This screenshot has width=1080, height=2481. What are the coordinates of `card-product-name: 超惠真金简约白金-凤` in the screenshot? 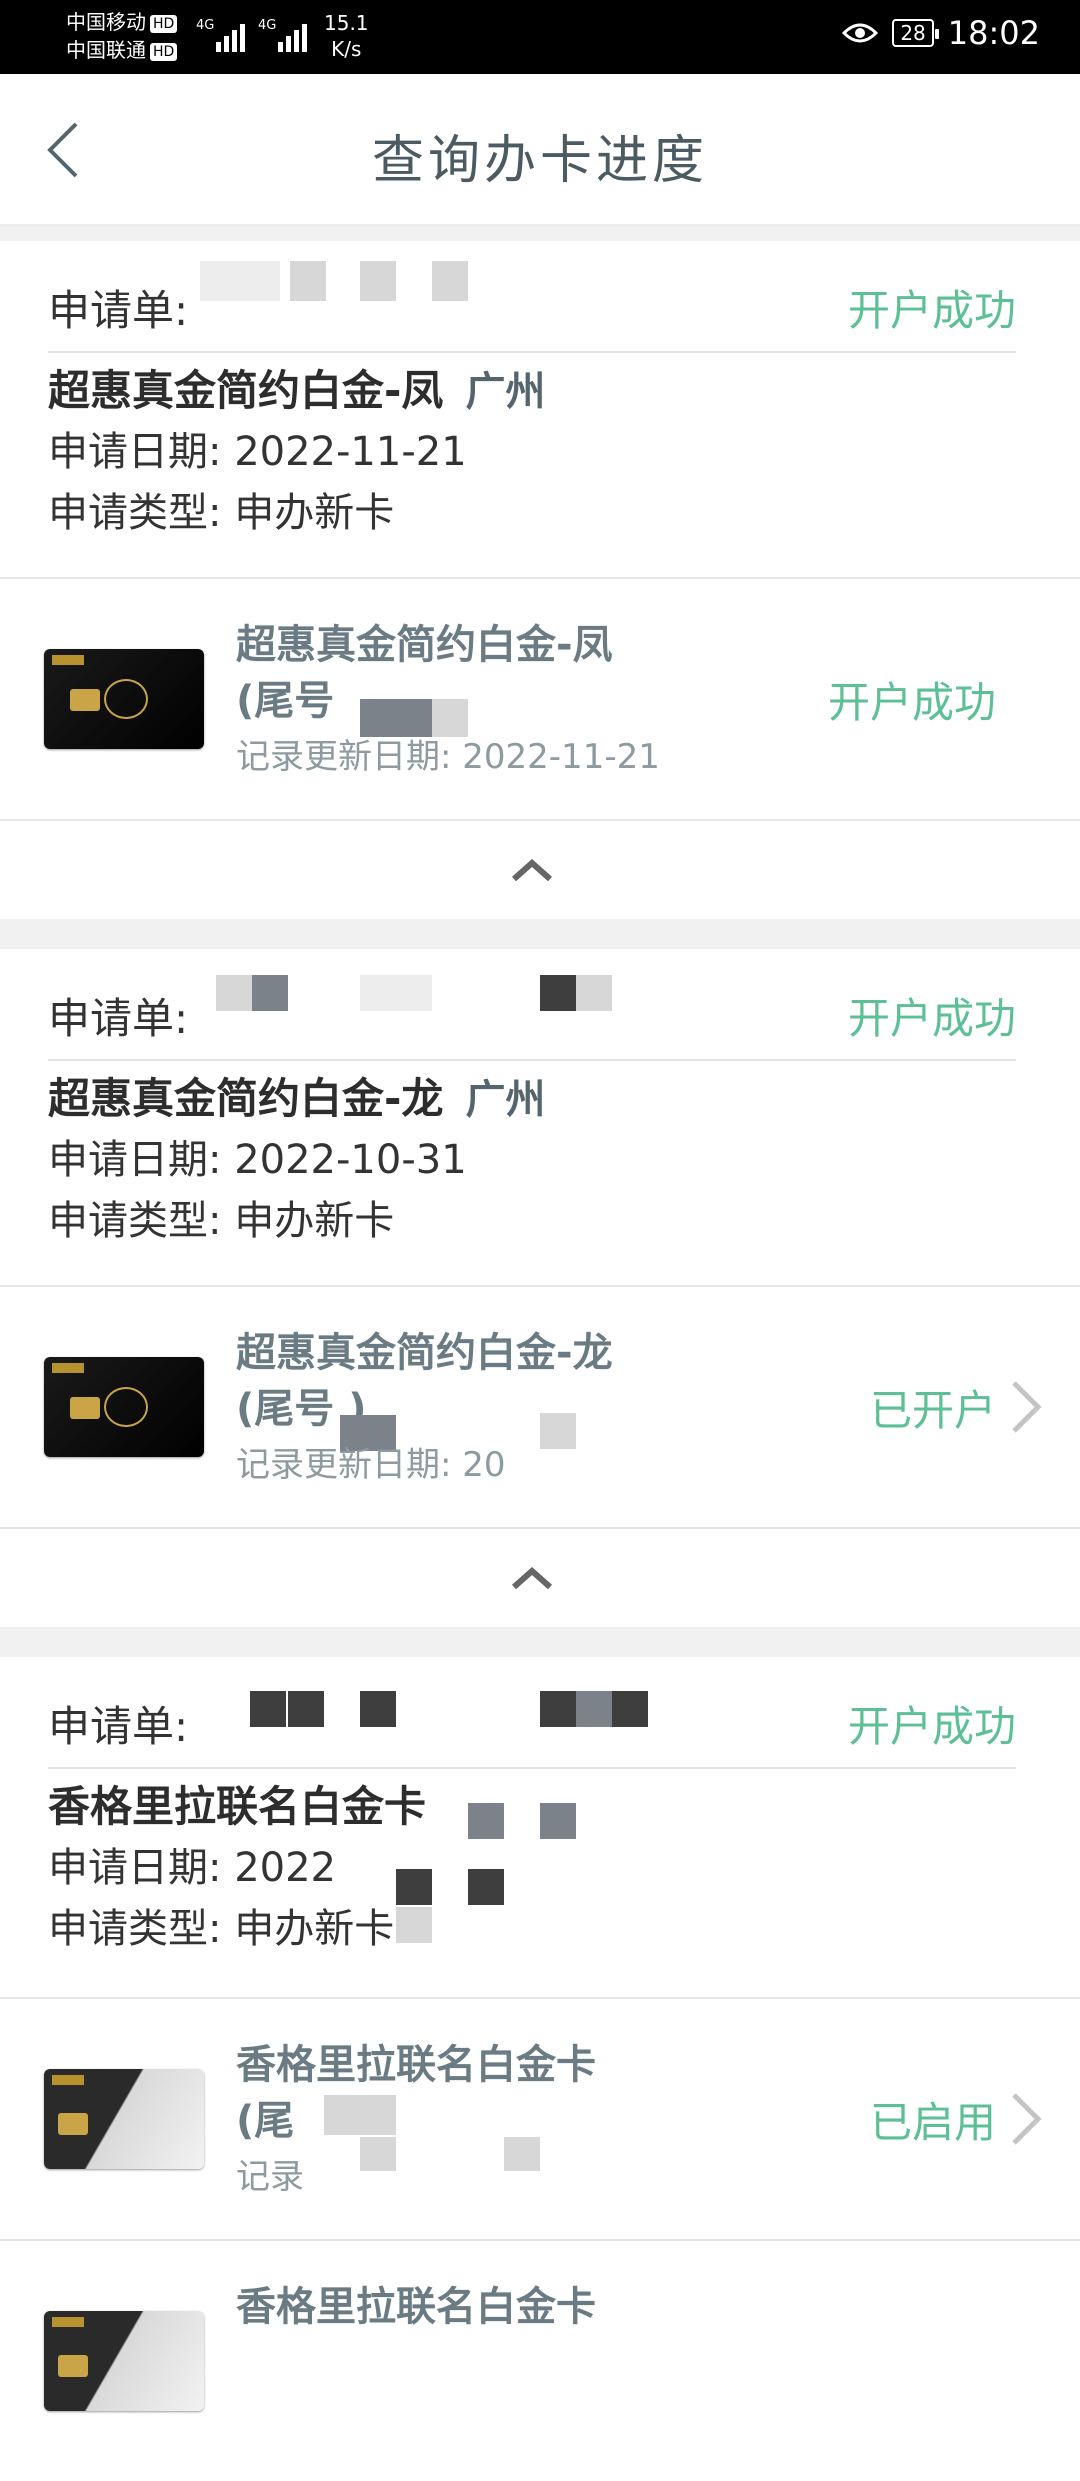 It's located at (246, 390).